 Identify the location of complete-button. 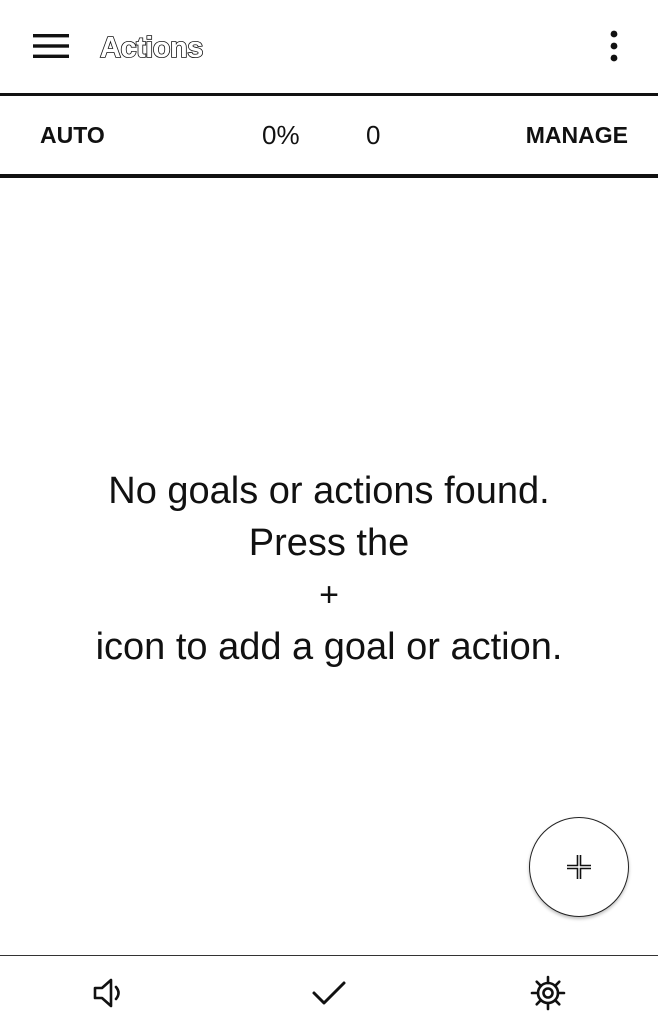
(329, 993).